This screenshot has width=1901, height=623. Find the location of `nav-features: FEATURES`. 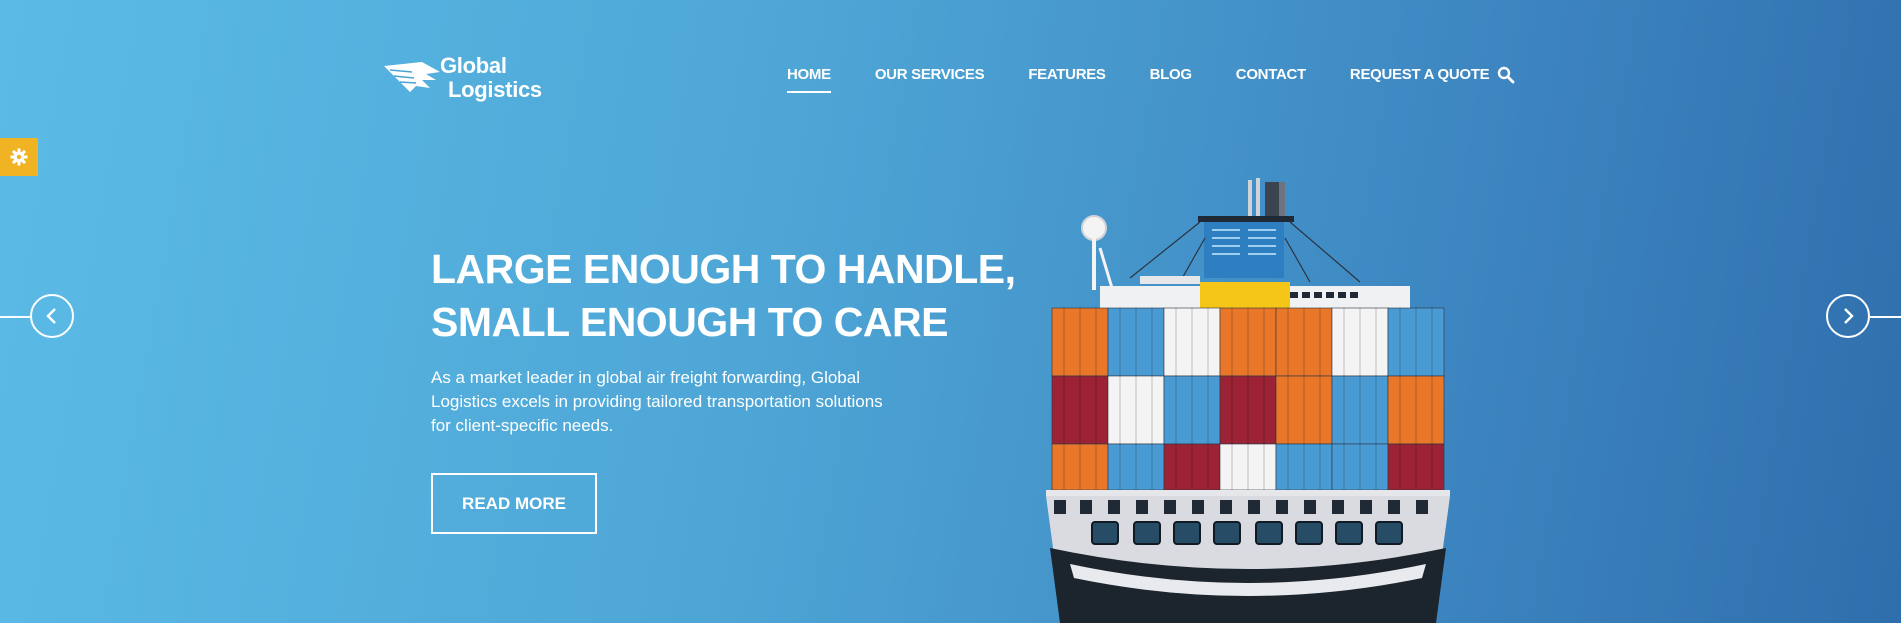

nav-features: FEATURES is located at coordinates (1067, 74).